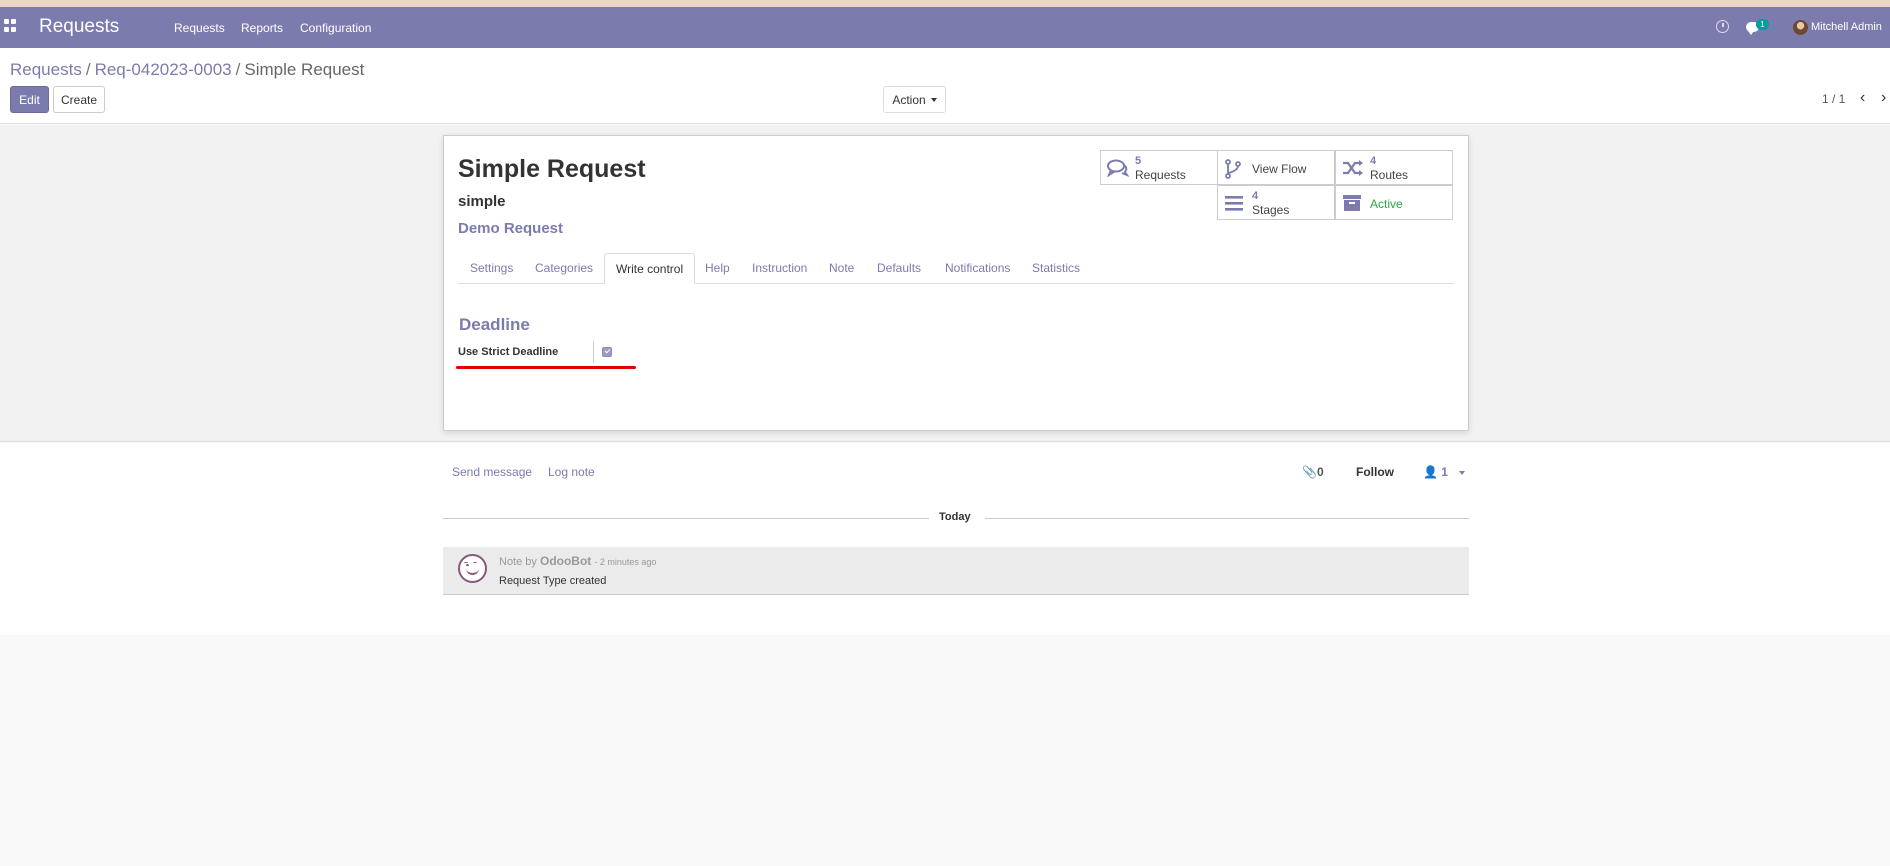  I want to click on pager-value: 1 / 1, so click(1834, 99).